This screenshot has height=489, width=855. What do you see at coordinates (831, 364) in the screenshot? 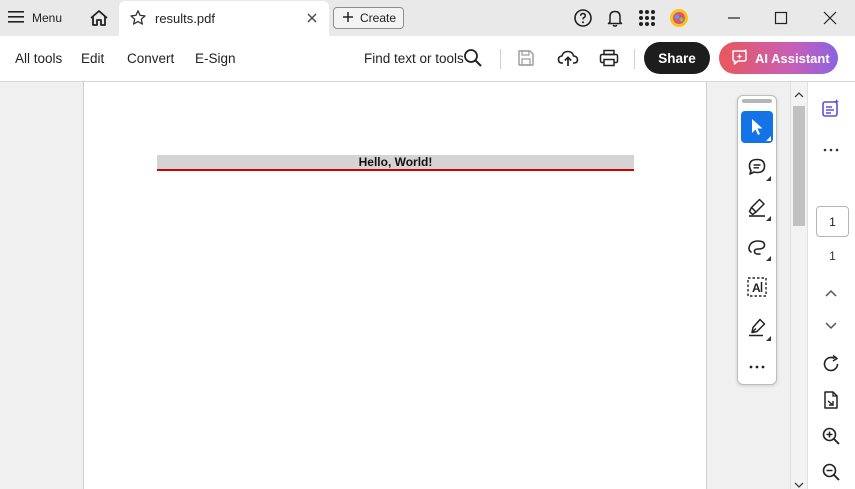
I see `rotate-icon` at bounding box center [831, 364].